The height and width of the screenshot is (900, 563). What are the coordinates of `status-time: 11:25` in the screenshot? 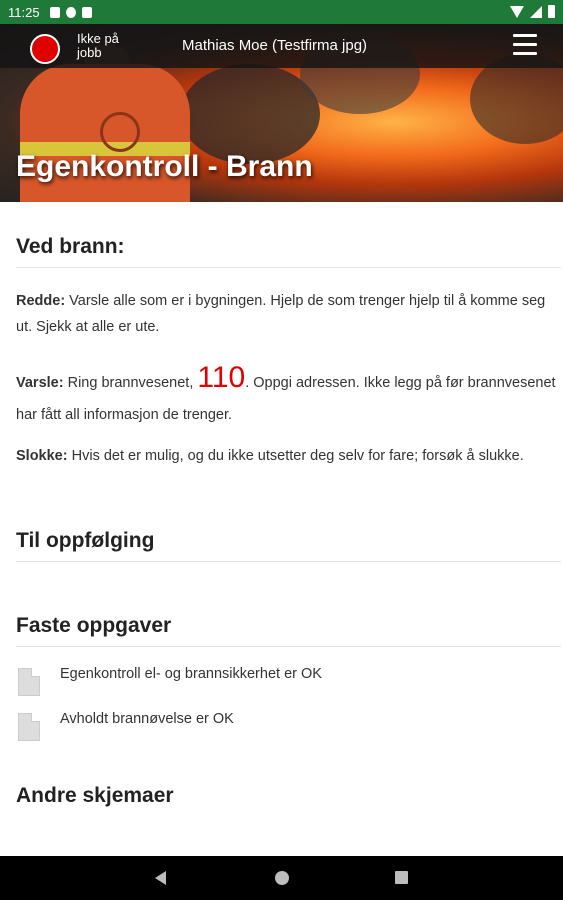 It's located at (24, 12).